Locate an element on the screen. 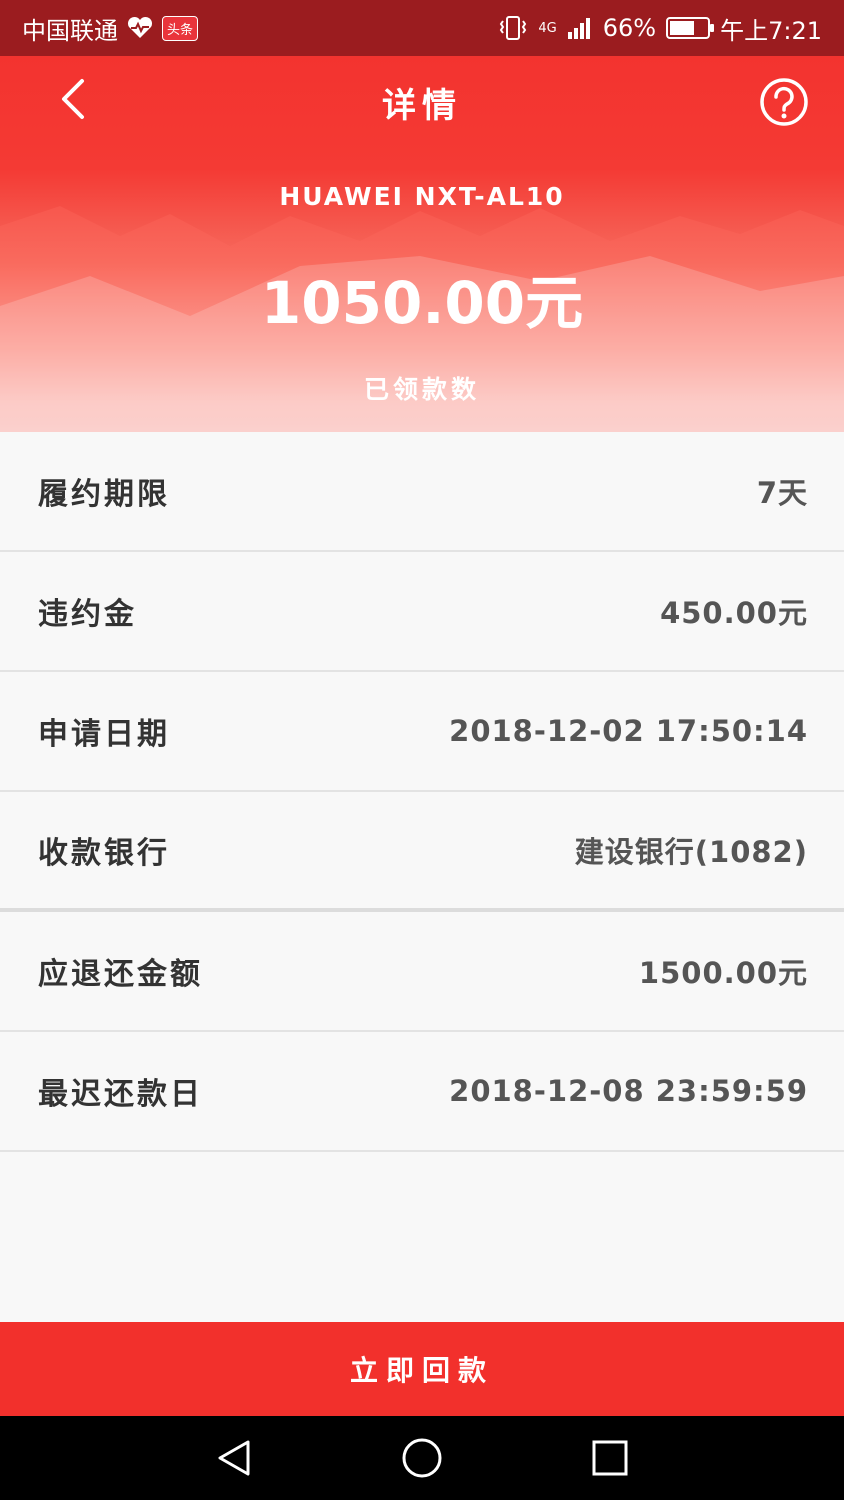 Image resolution: width=844 pixels, height=1500 pixels. status-right: 4G 66% 午上7:21 is located at coordinates (660, 28).